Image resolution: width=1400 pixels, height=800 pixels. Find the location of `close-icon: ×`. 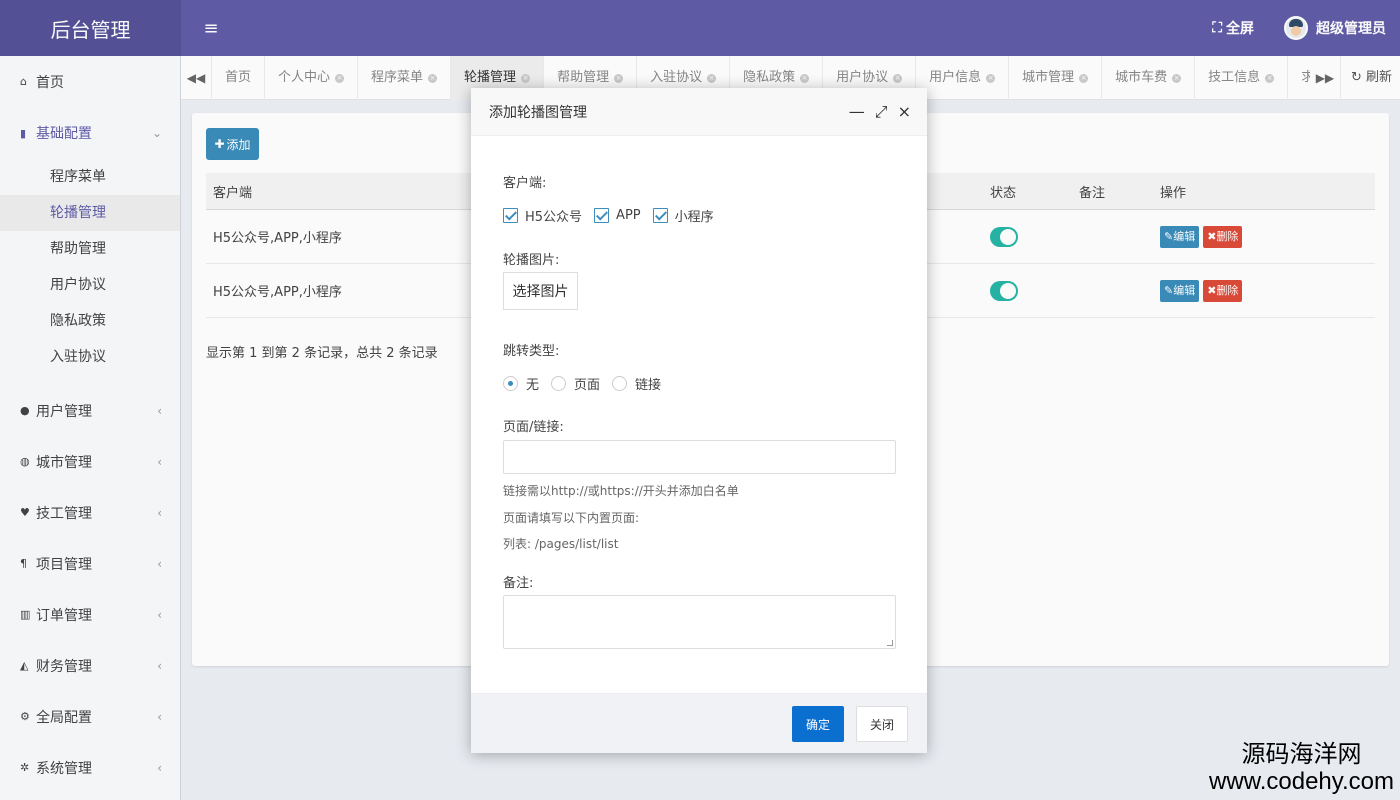

close-icon: × is located at coordinates (904, 111).